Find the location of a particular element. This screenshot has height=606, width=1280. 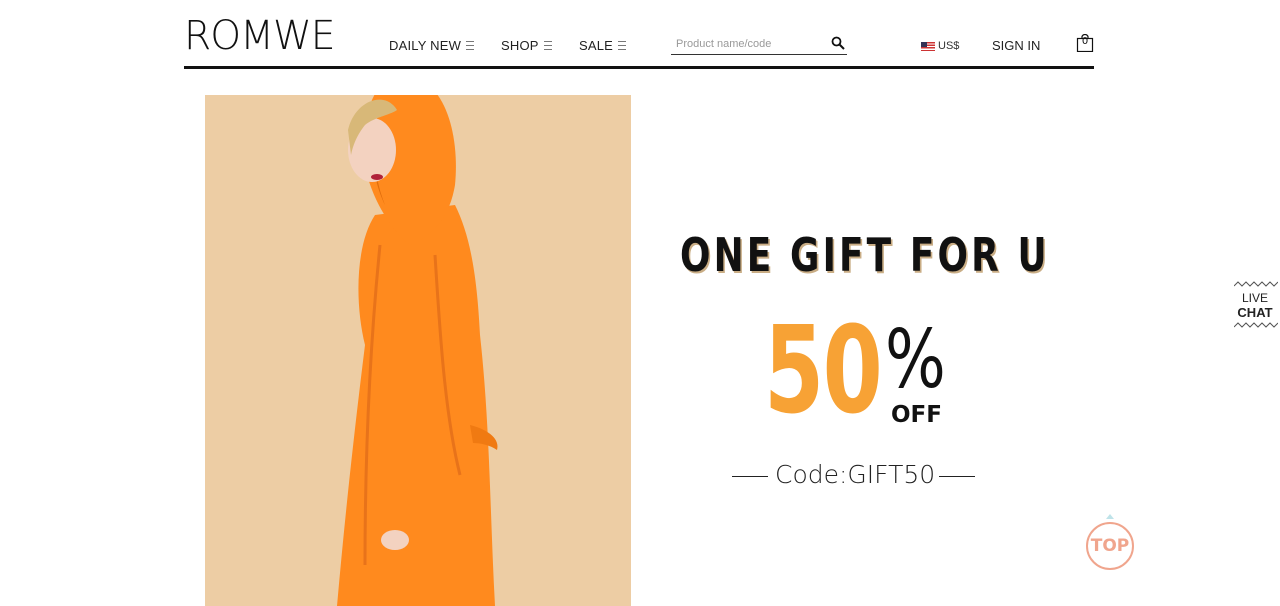

zigzag-bottom-icon is located at coordinates (1256, 325).